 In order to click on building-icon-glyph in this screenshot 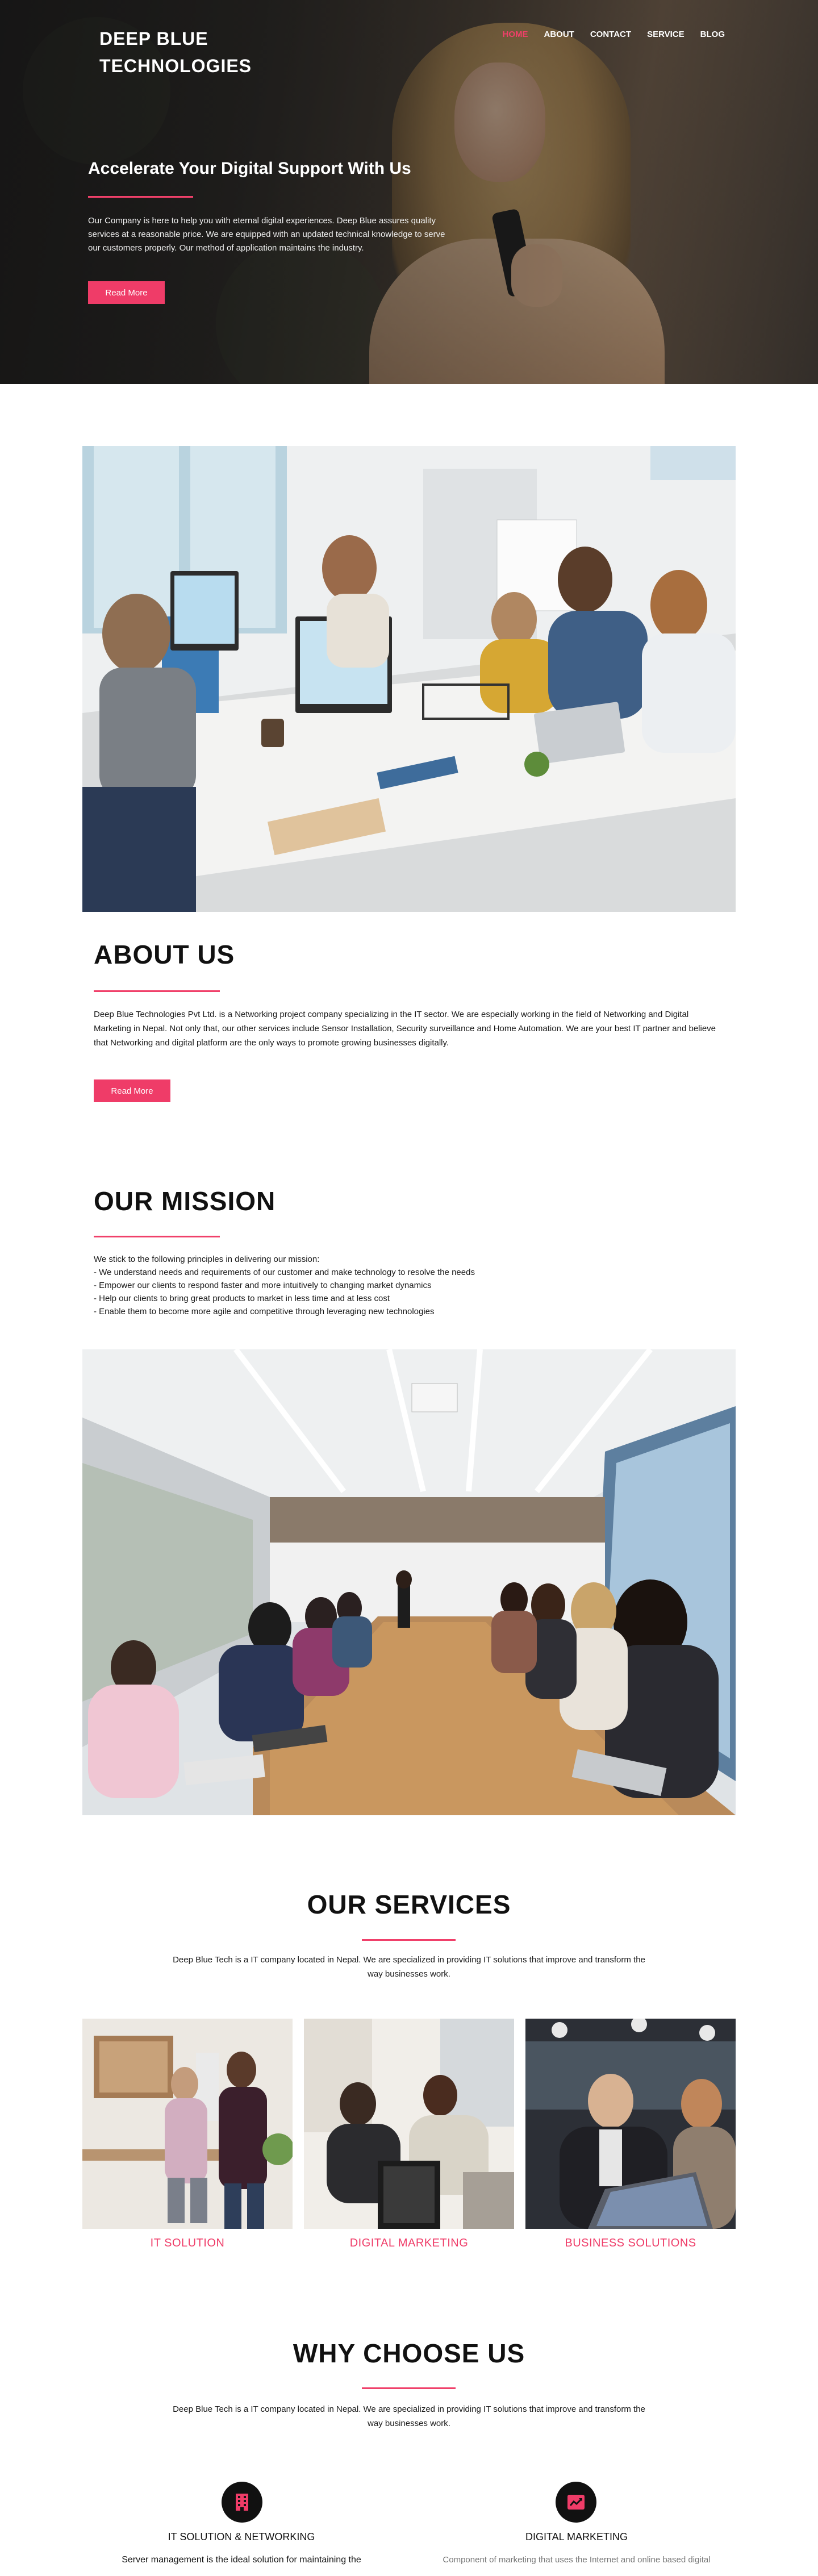, I will do `click(242, 2502)`.